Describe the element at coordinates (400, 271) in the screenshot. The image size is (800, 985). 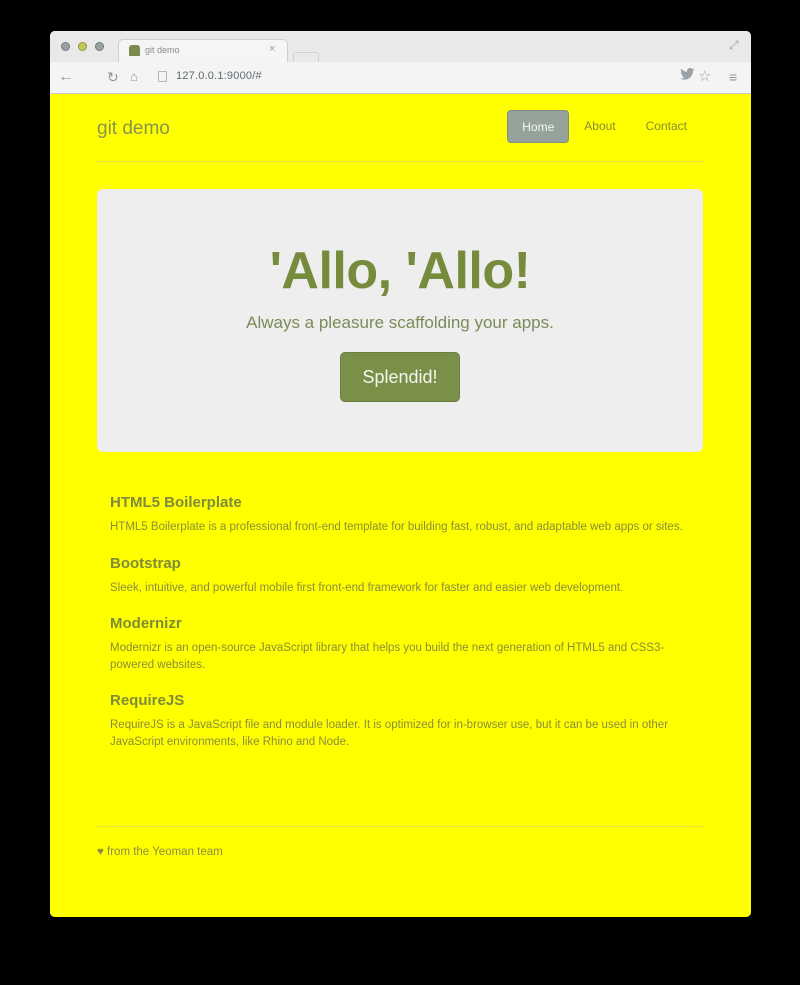
I see `jumbotron-title: 'Allo, 'Allo!` at that location.